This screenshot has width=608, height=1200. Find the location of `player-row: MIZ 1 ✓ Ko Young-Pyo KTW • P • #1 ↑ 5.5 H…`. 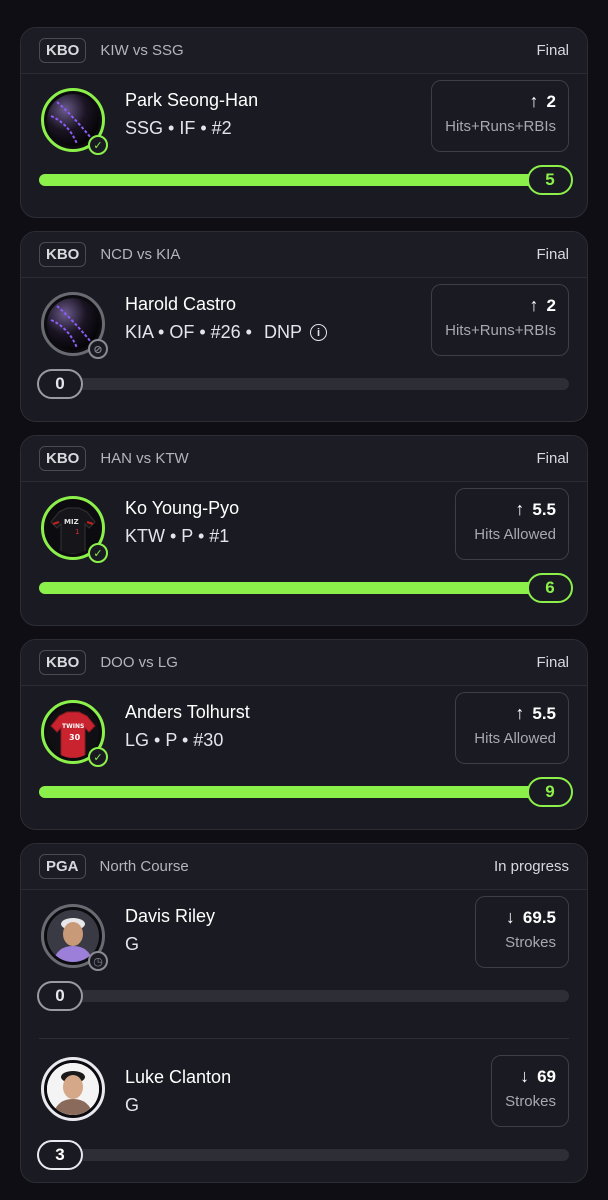

player-row: MIZ 1 ✓ Ko Young-Pyo KTW • P • #1 ↑ 5.5 H… is located at coordinates (304, 552).